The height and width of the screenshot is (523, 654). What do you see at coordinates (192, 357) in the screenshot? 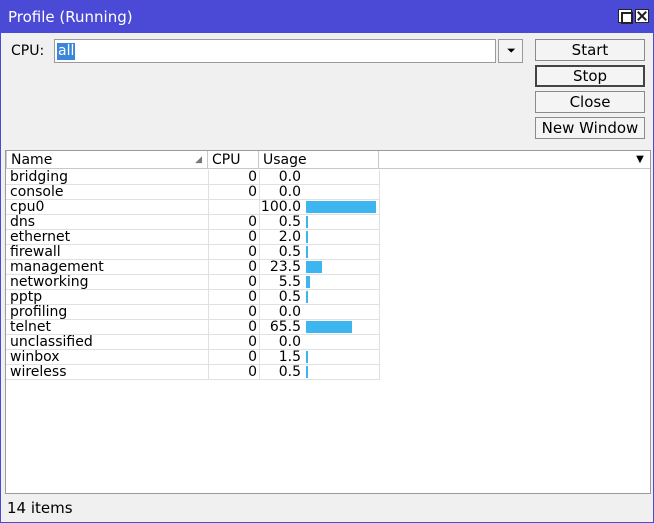
I see `table-row: winbox 0 1.5` at bounding box center [192, 357].